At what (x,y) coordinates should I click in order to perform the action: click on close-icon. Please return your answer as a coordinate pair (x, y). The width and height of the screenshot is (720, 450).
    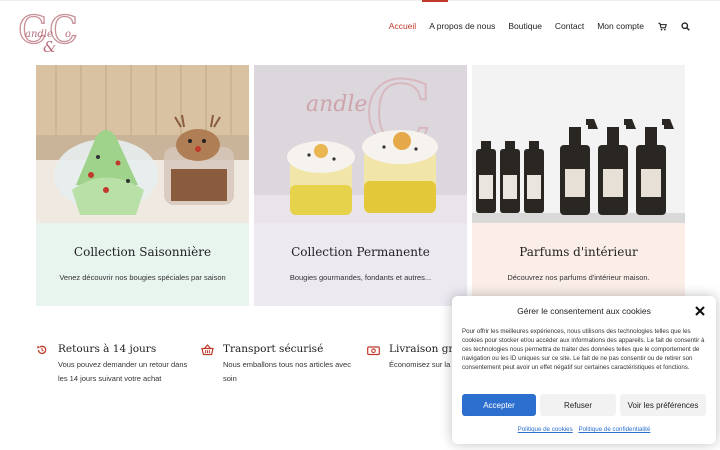
    Looking at the image, I should click on (700, 310).